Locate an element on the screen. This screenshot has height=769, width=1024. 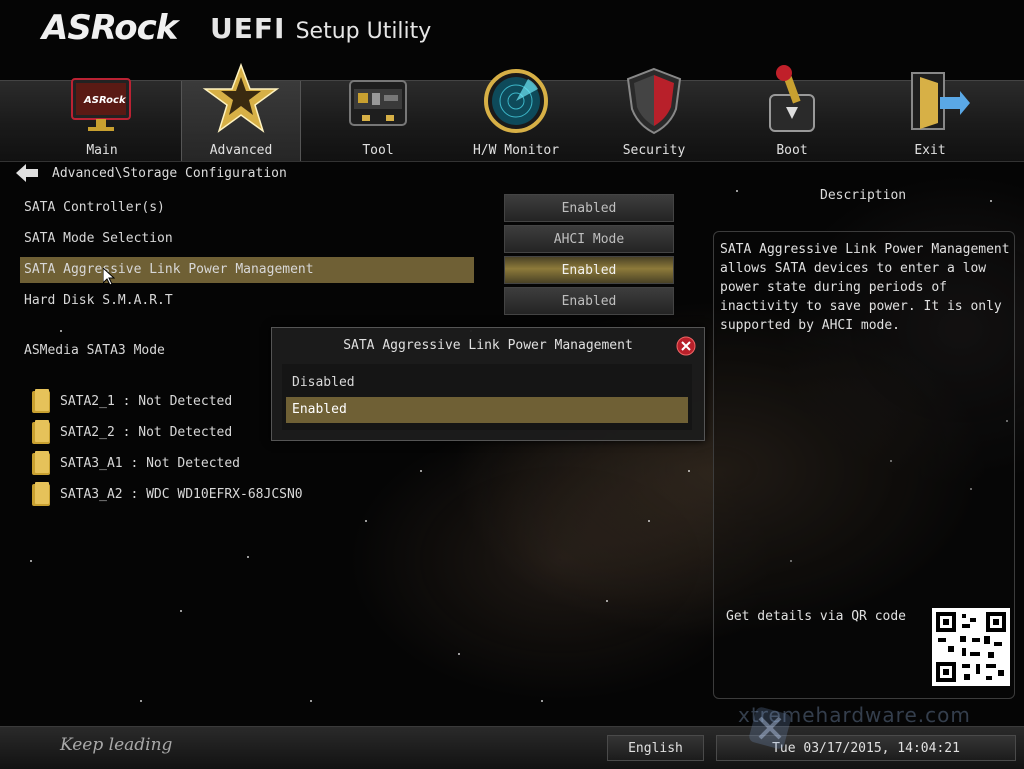
setting-hdd-smart: Hard Disk S.M.A.R.T is located at coordinates (247, 301).